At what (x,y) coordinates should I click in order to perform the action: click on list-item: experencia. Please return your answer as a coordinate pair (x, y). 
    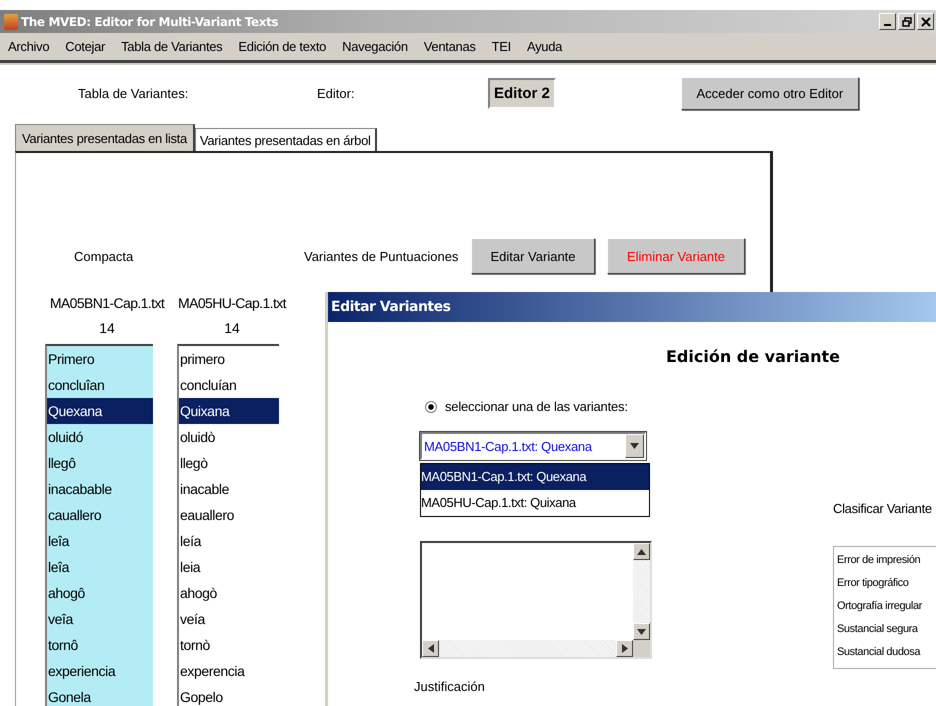
    Looking at the image, I should click on (229, 671).